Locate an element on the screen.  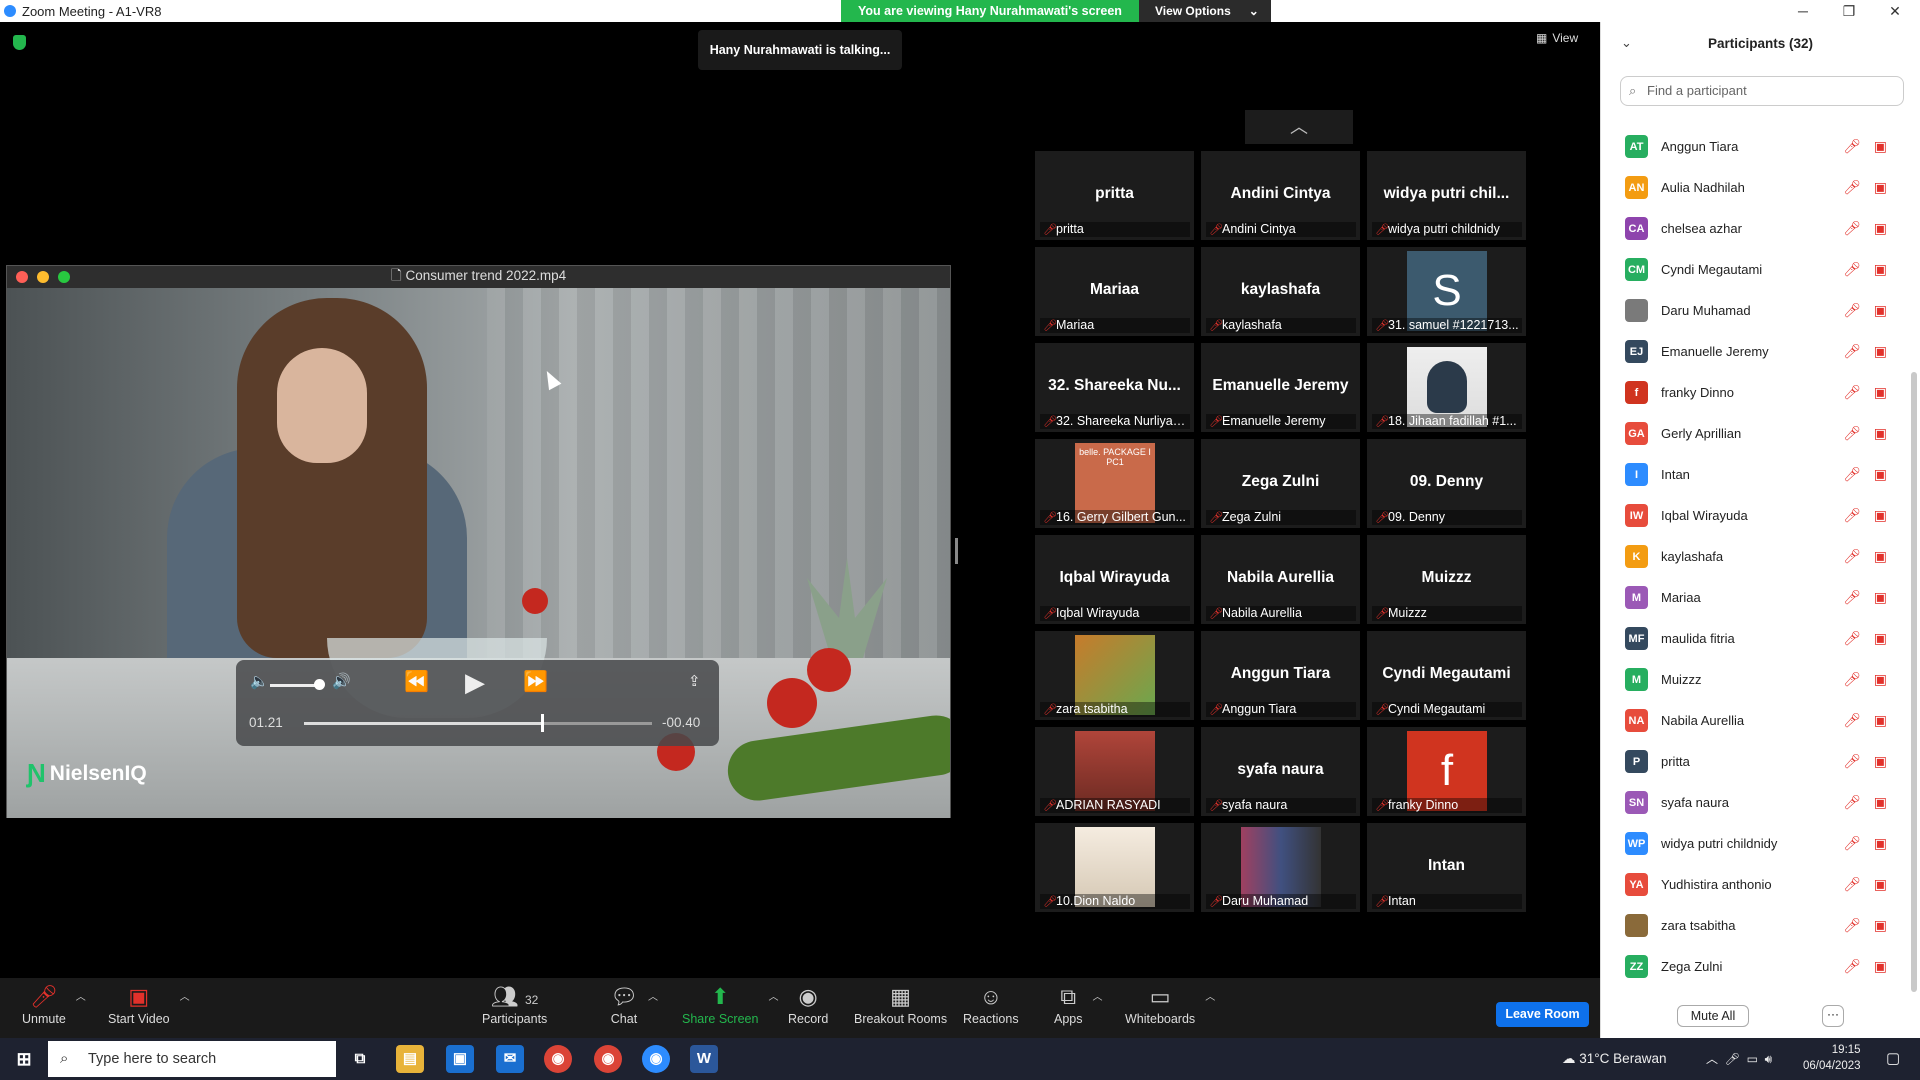
weather-widget: ☁ 31°C Berawan is located at coordinates (1614, 1059).